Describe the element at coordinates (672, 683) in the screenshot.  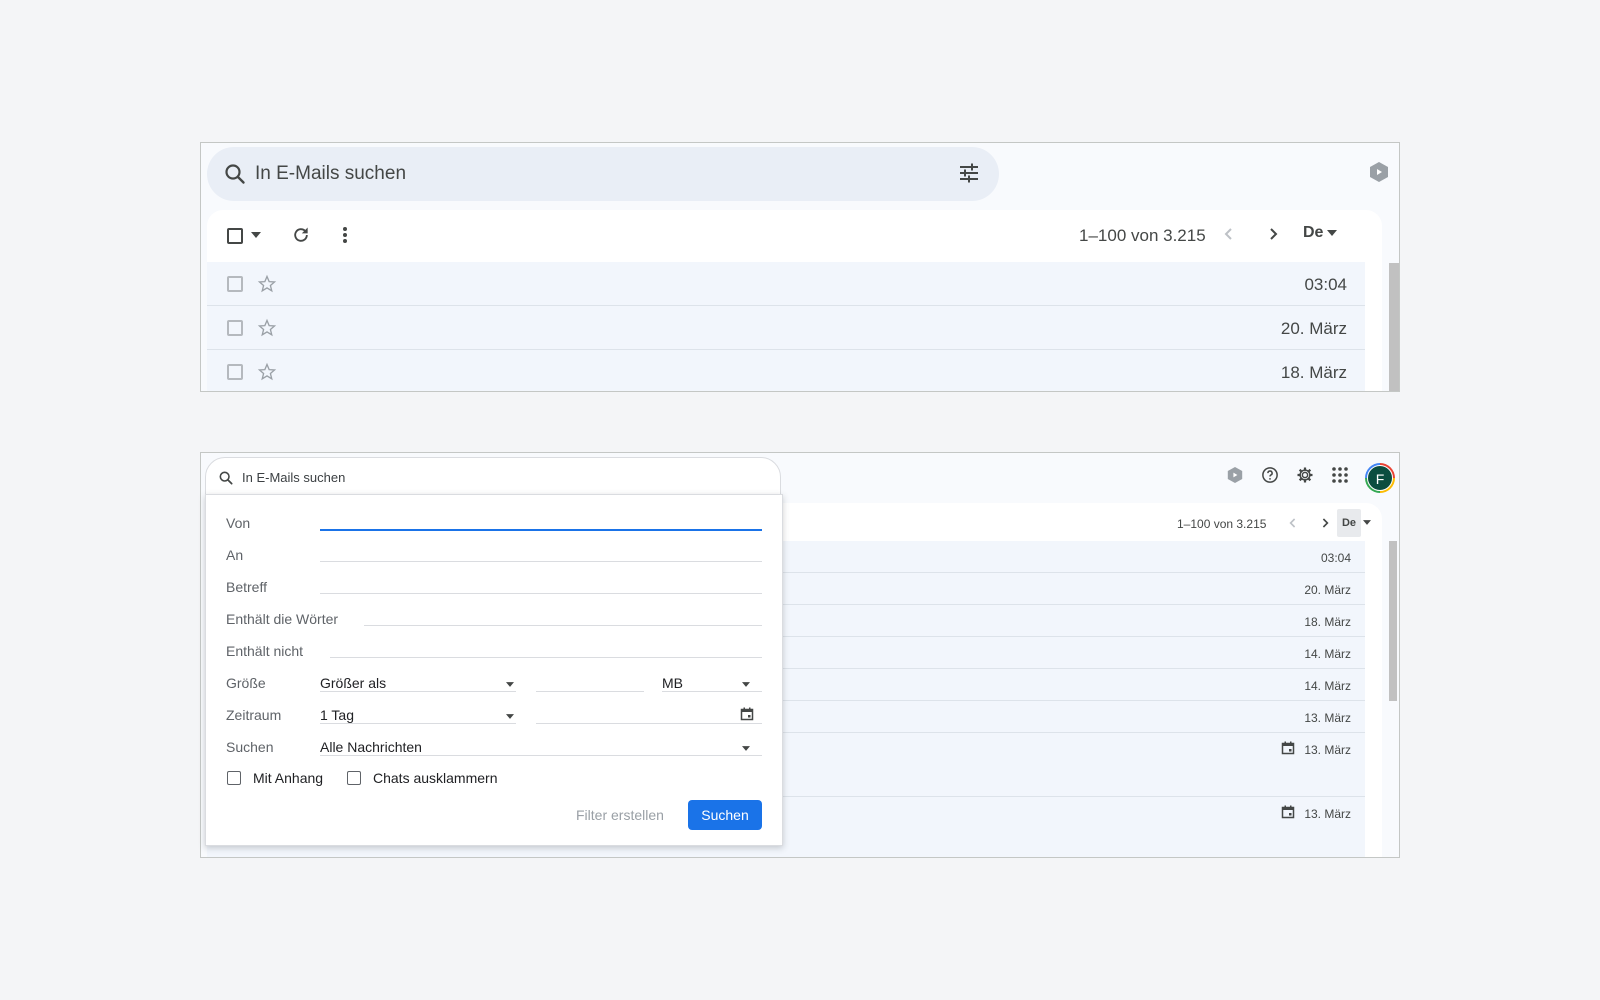
I see `size-unit-select: MB` at that location.